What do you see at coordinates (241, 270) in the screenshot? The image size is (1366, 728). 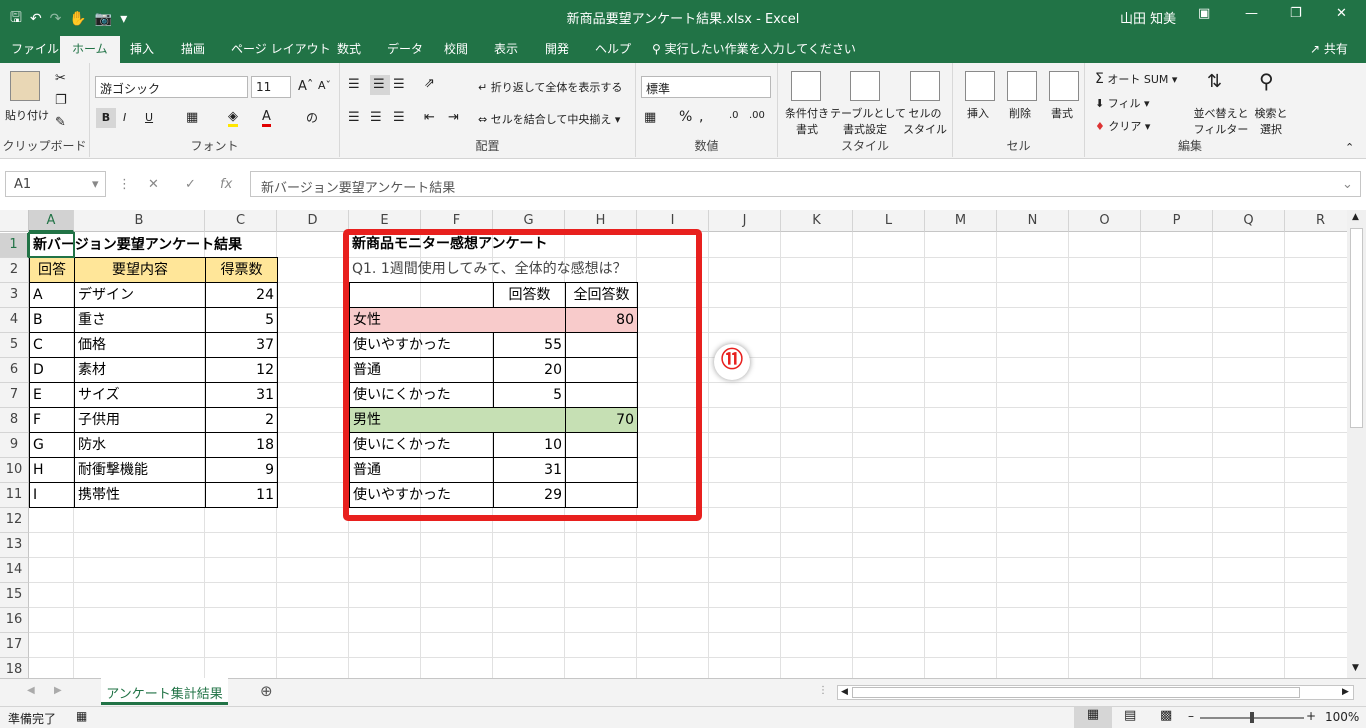 I see `table1-header-votes: 得票数` at bounding box center [241, 270].